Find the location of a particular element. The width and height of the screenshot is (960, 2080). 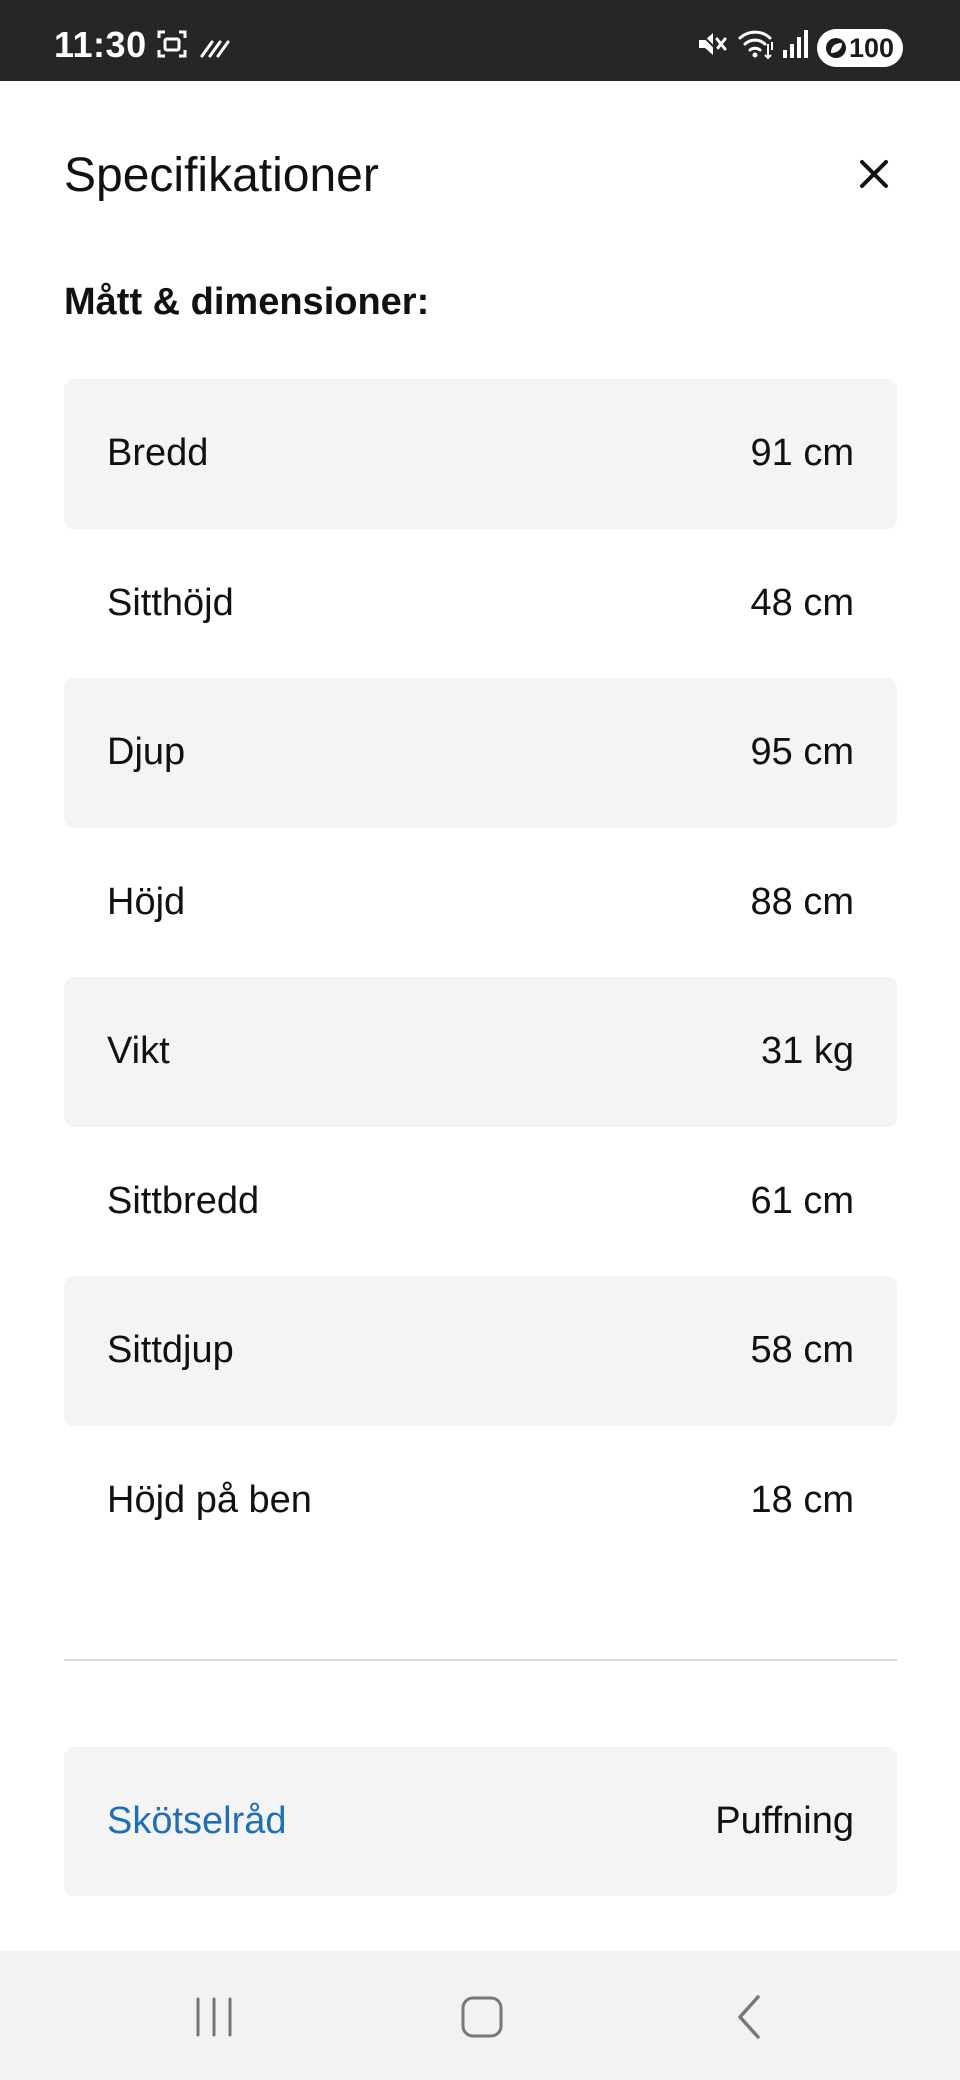

care-advice-link: Skötselråd is located at coordinates (197, 1821).